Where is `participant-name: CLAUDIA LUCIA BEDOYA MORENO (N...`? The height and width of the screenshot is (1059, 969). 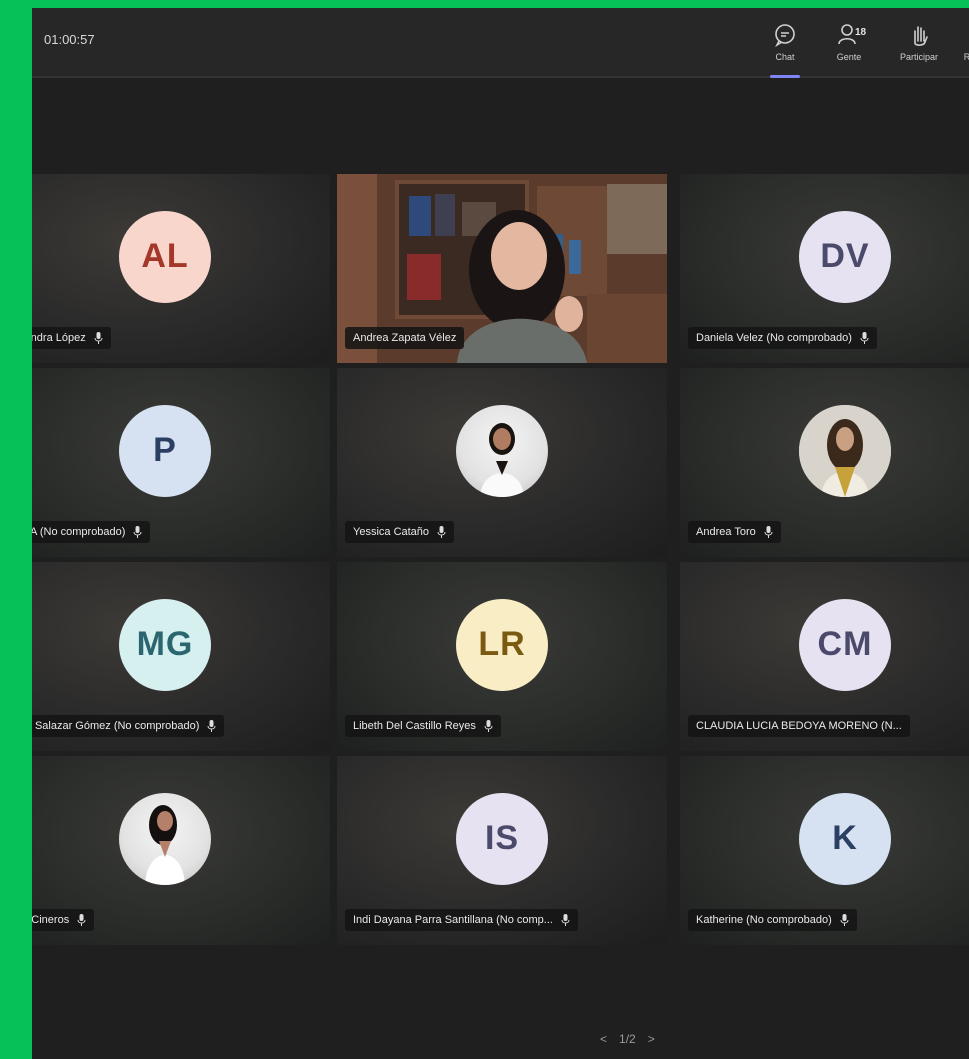
participant-name: CLAUDIA LUCIA BEDOYA MORENO (N... is located at coordinates (799, 726).